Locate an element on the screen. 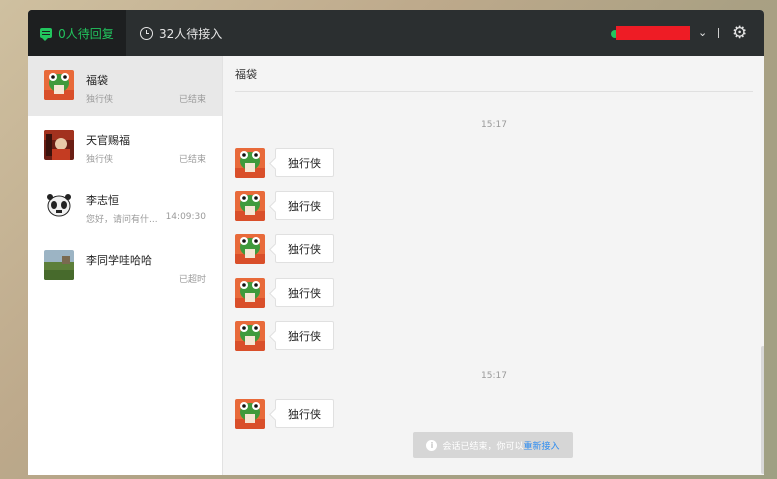 The image size is (777, 479). conversation-name: 李志恒 is located at coordinates (102, 200).